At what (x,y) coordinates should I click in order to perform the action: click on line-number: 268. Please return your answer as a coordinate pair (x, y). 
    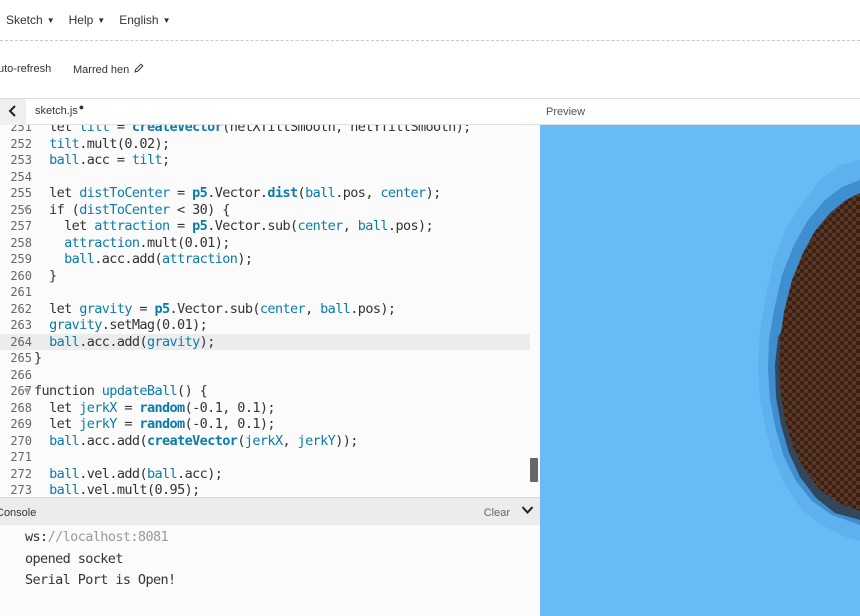
    Looking at the image, I should click on (21, 407).